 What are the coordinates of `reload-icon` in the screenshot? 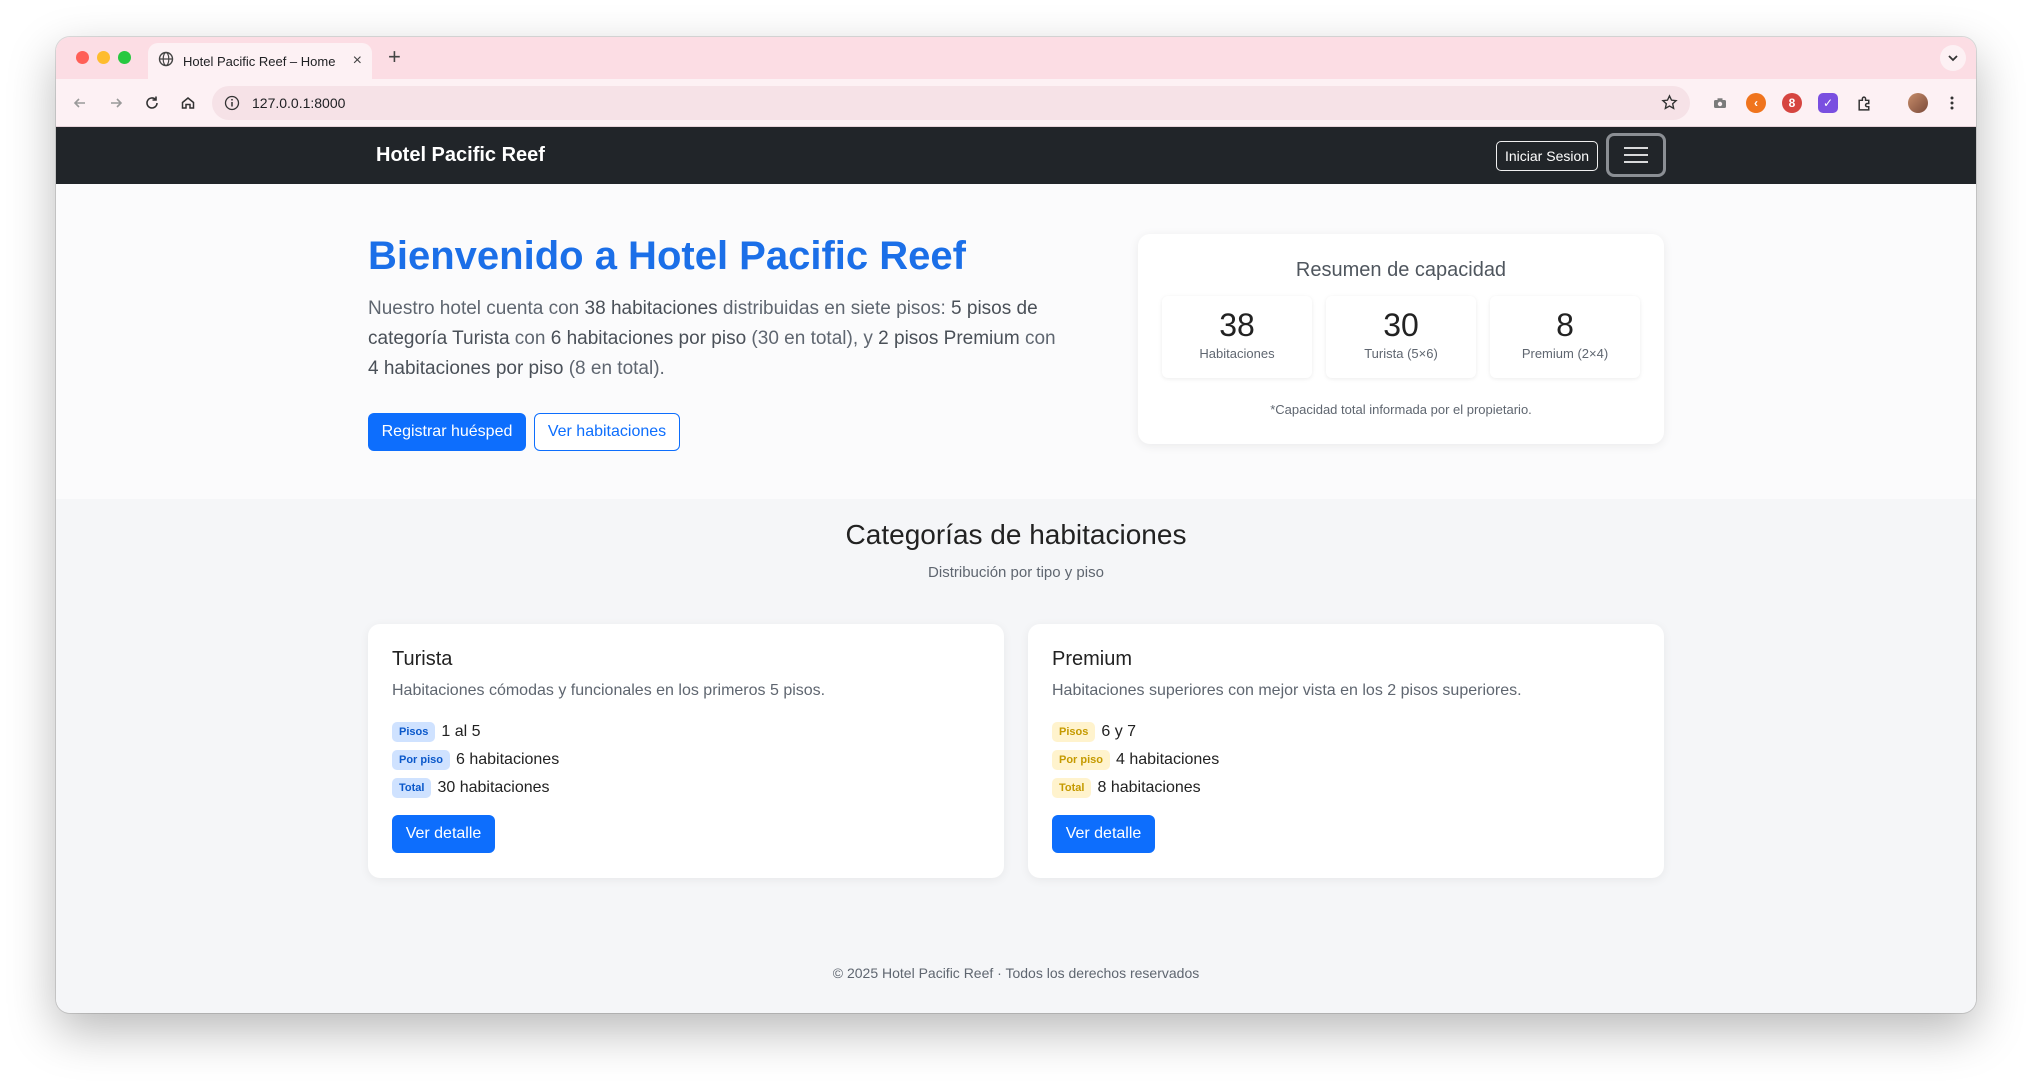 It's located at (152, 102).